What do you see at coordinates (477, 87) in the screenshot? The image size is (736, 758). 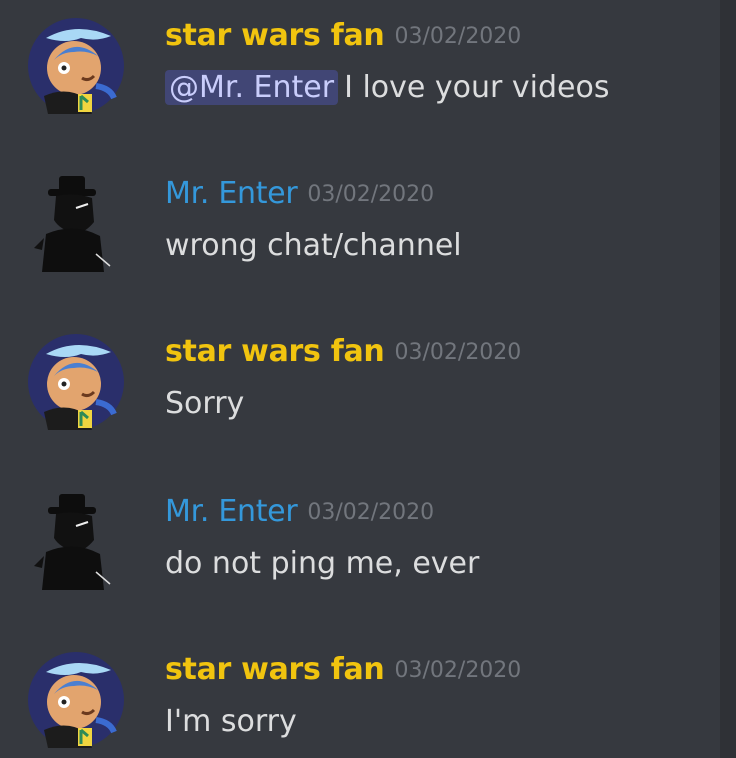 I see `message-text: I love your videos` at bounding box center [477, 87].